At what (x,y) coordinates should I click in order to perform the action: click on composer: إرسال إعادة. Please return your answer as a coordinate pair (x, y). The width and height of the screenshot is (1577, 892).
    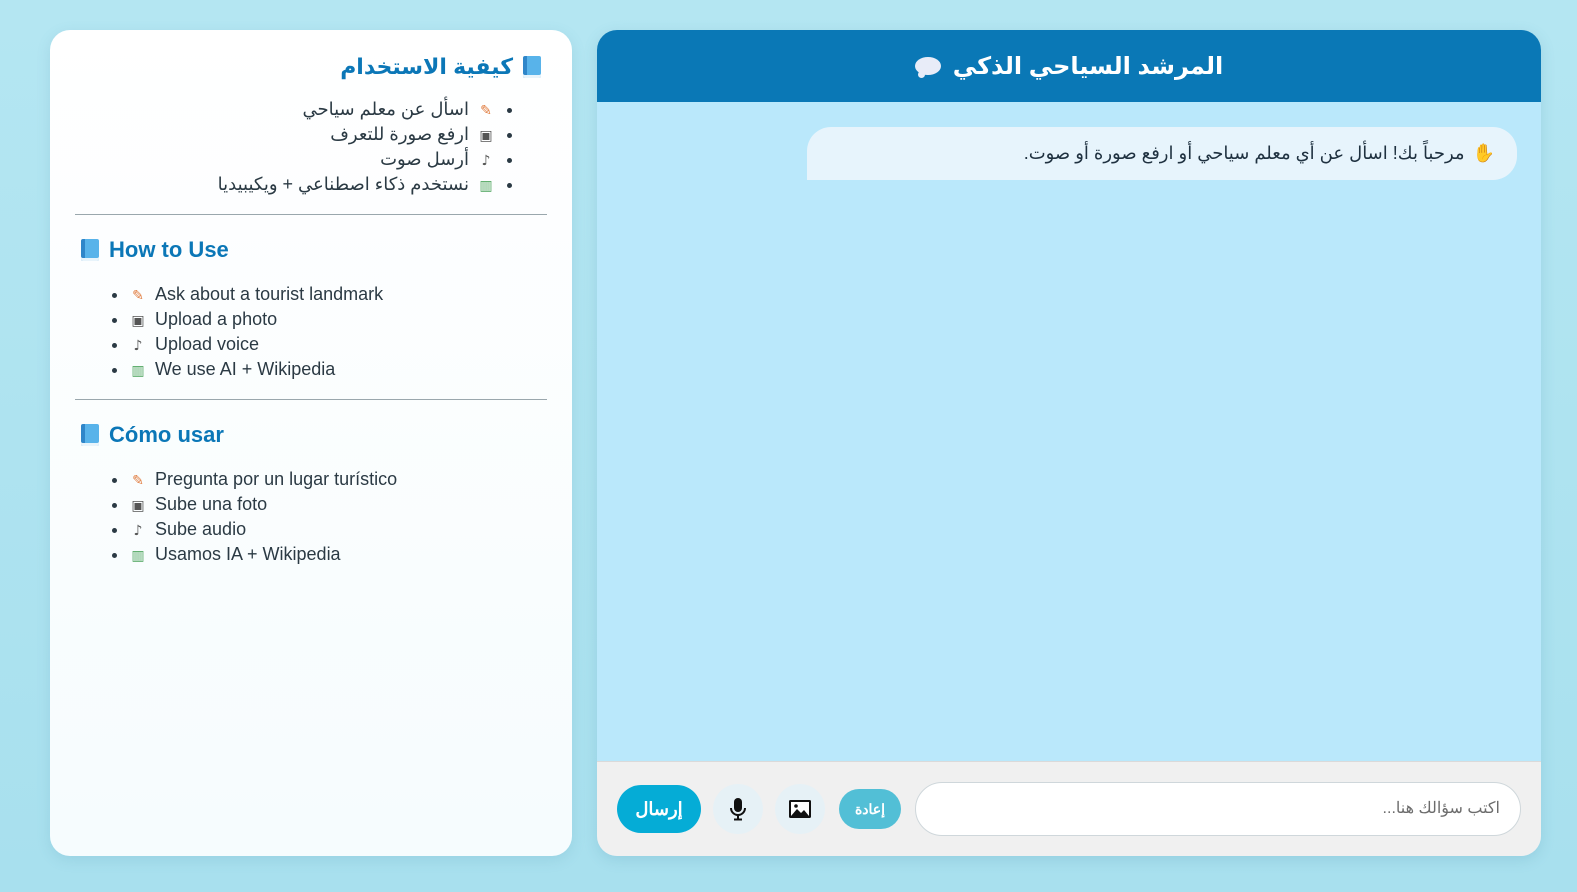
    Looking at the image, I should click on (1069, 808).